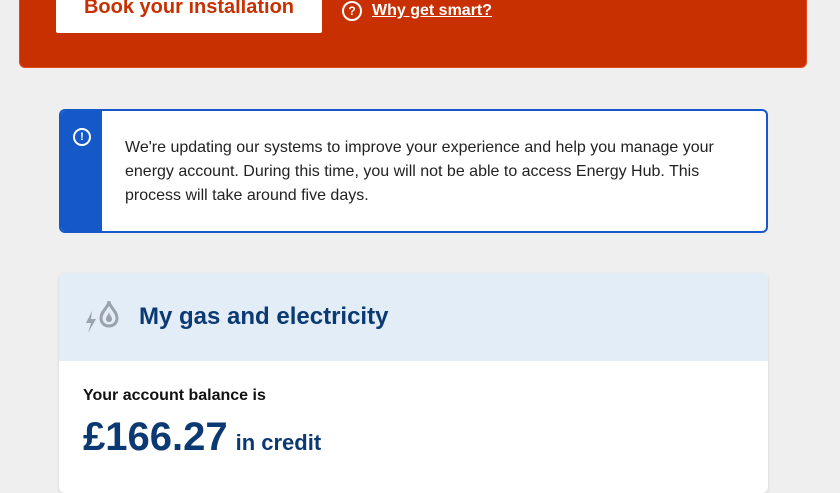  I want to click on balance-label: Your account balance is, so click(174, 395).